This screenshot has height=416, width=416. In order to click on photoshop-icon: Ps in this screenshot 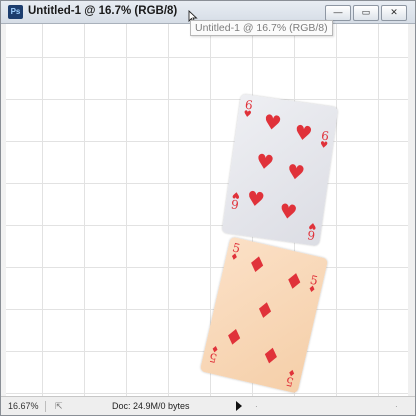, I will do `click(15, 12)`.